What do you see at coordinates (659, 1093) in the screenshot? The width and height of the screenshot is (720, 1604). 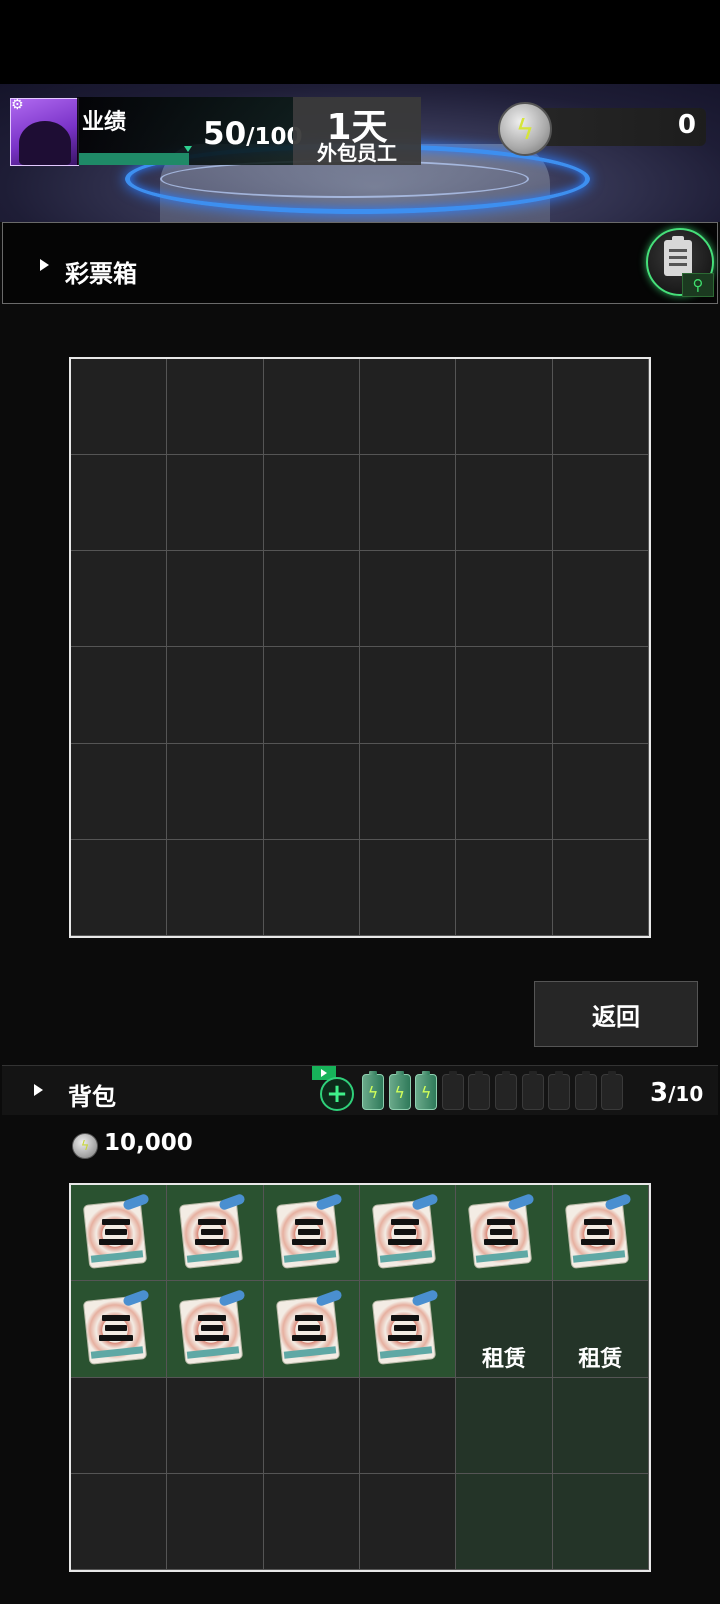 I see `capacity-current: 3` at bounding box center [659, 1093].